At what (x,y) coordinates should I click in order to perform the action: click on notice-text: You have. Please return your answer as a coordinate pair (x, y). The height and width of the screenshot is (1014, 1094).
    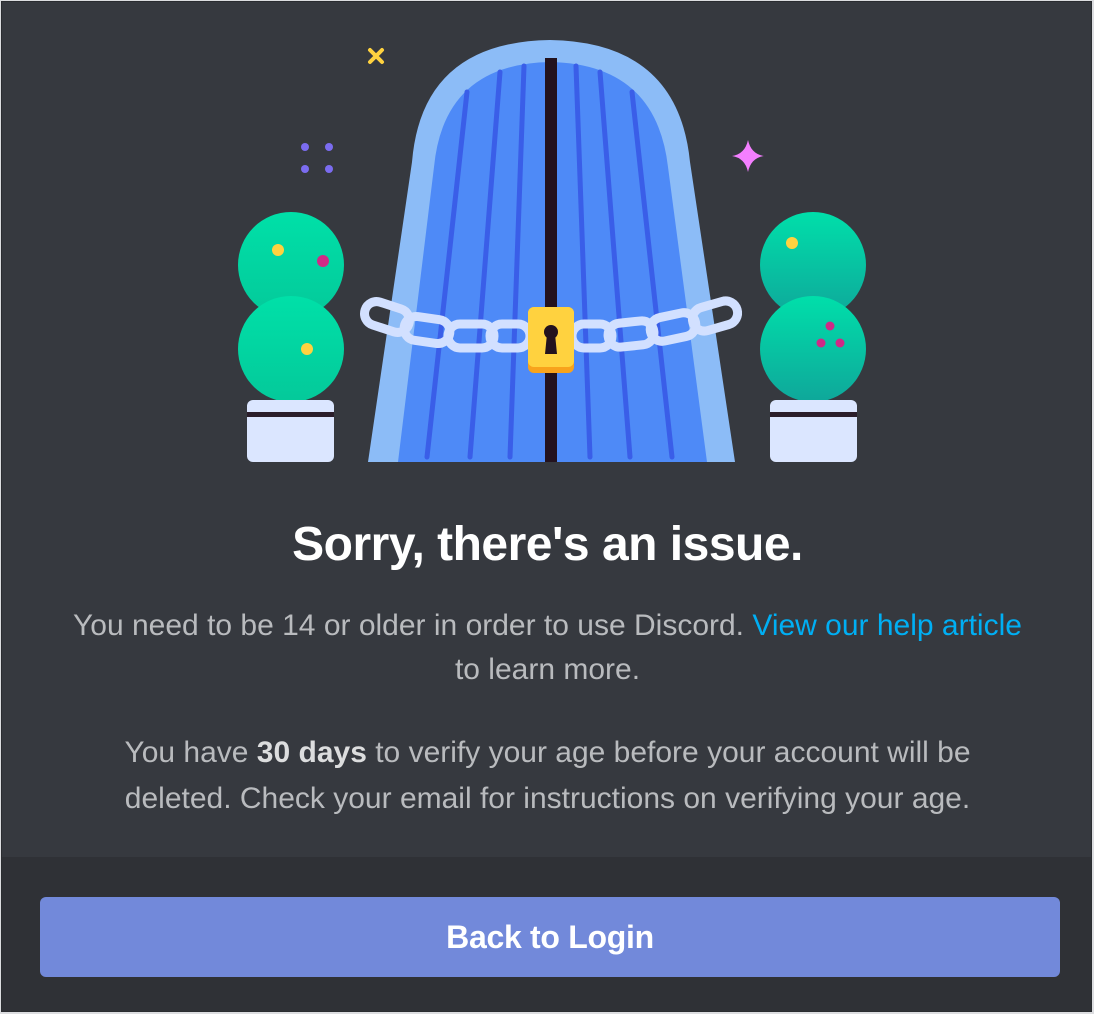
    Looking at the image, I should click on (190, 752).